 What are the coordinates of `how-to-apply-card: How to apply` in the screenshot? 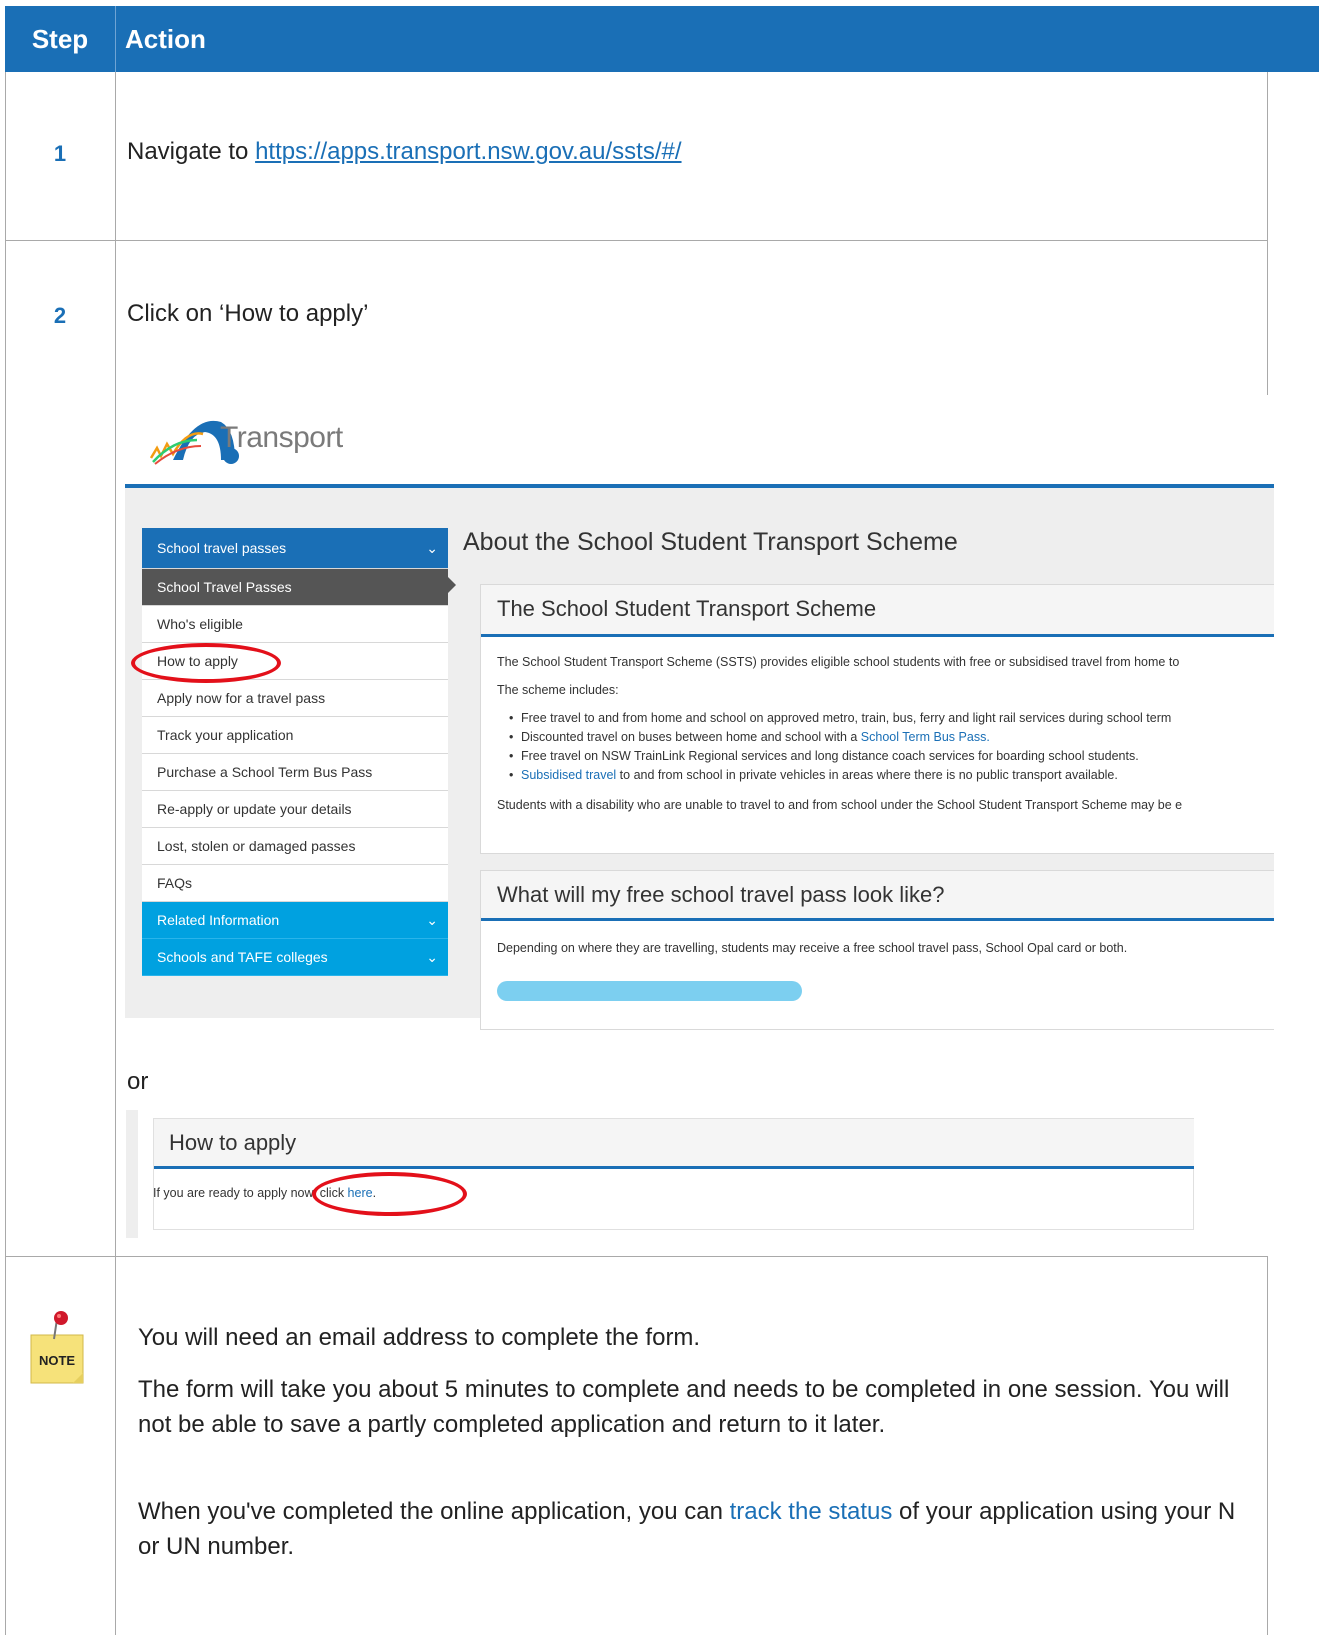 It's located at (673, 1174).